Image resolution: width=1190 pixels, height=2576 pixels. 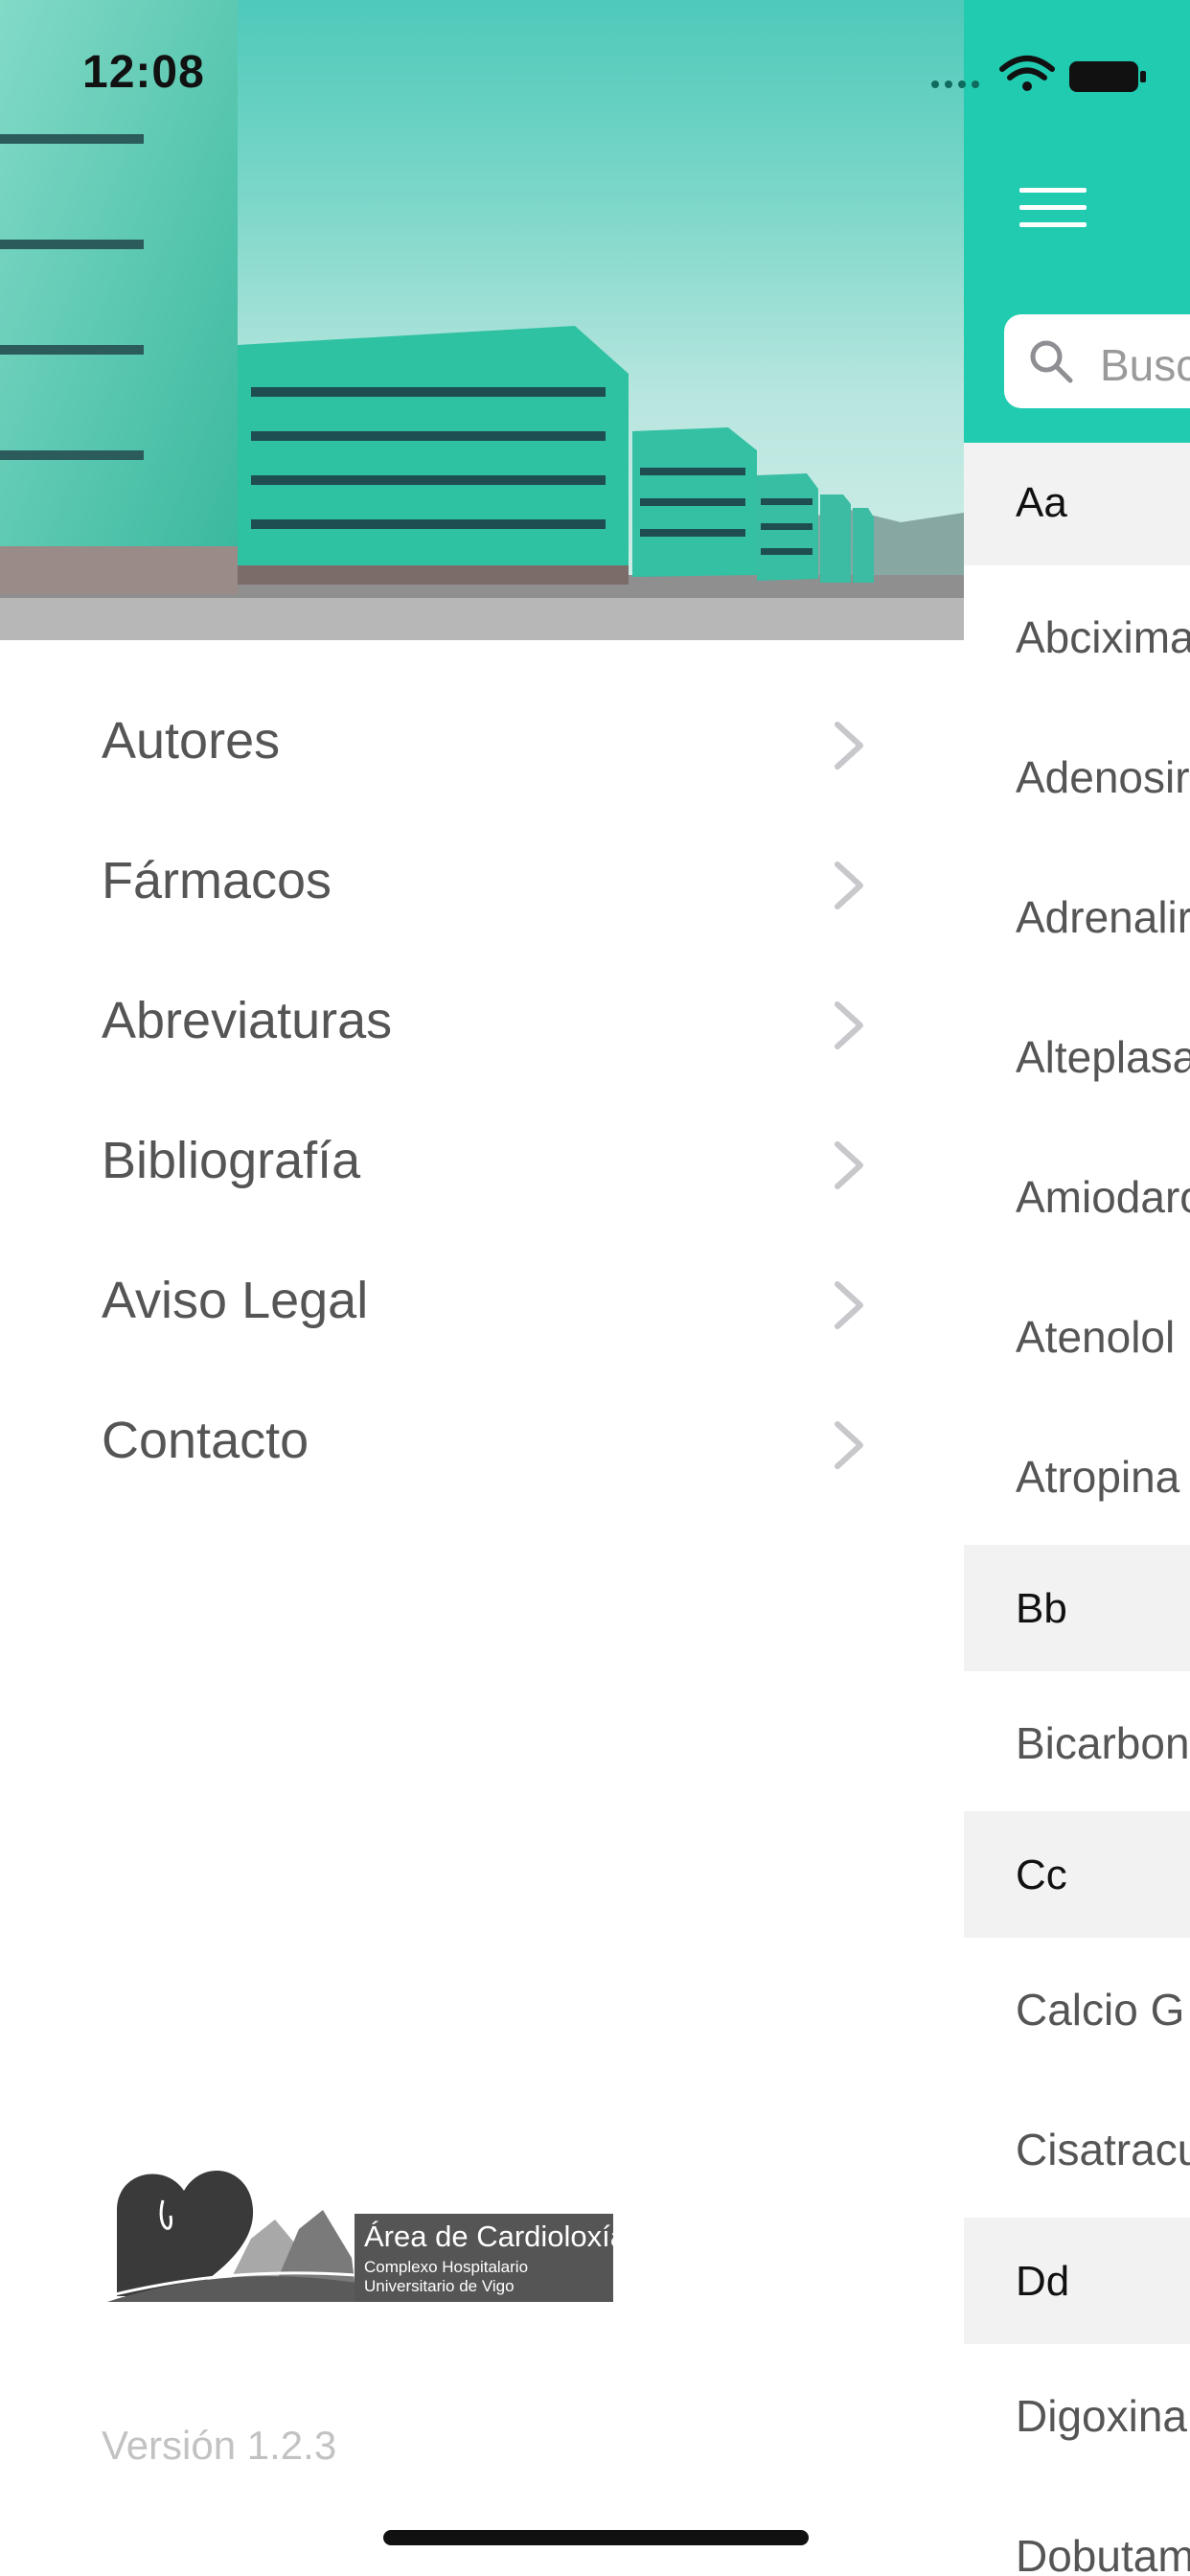 What do you see at coordinates (482, 745) in the screenshot?
I see `menu-item-autores: Autores` at bounding box center [482, 745].